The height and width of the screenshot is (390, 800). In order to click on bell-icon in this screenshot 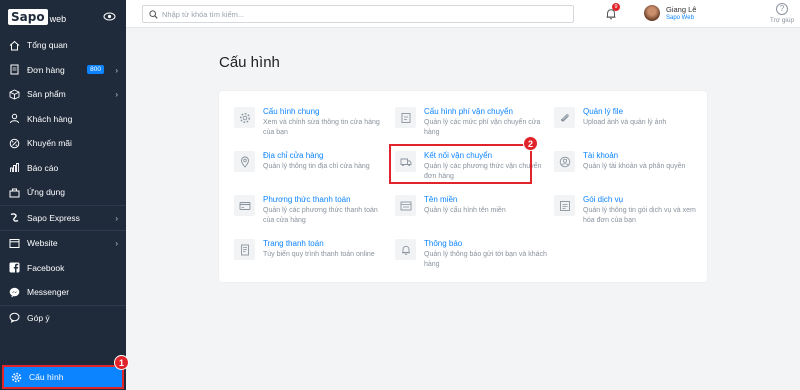, I will do `click(405, 249)`.